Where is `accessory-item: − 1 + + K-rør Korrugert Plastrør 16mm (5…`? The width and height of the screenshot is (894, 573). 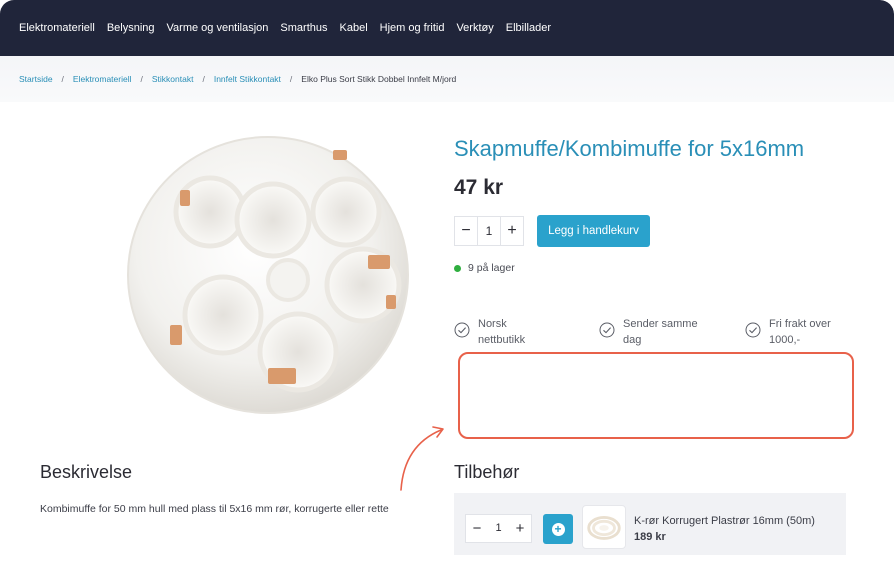 accessory-item: − 1 + + K-rør Korrugert Plastrør 16mm (5… is located at coordinates (650, 524).